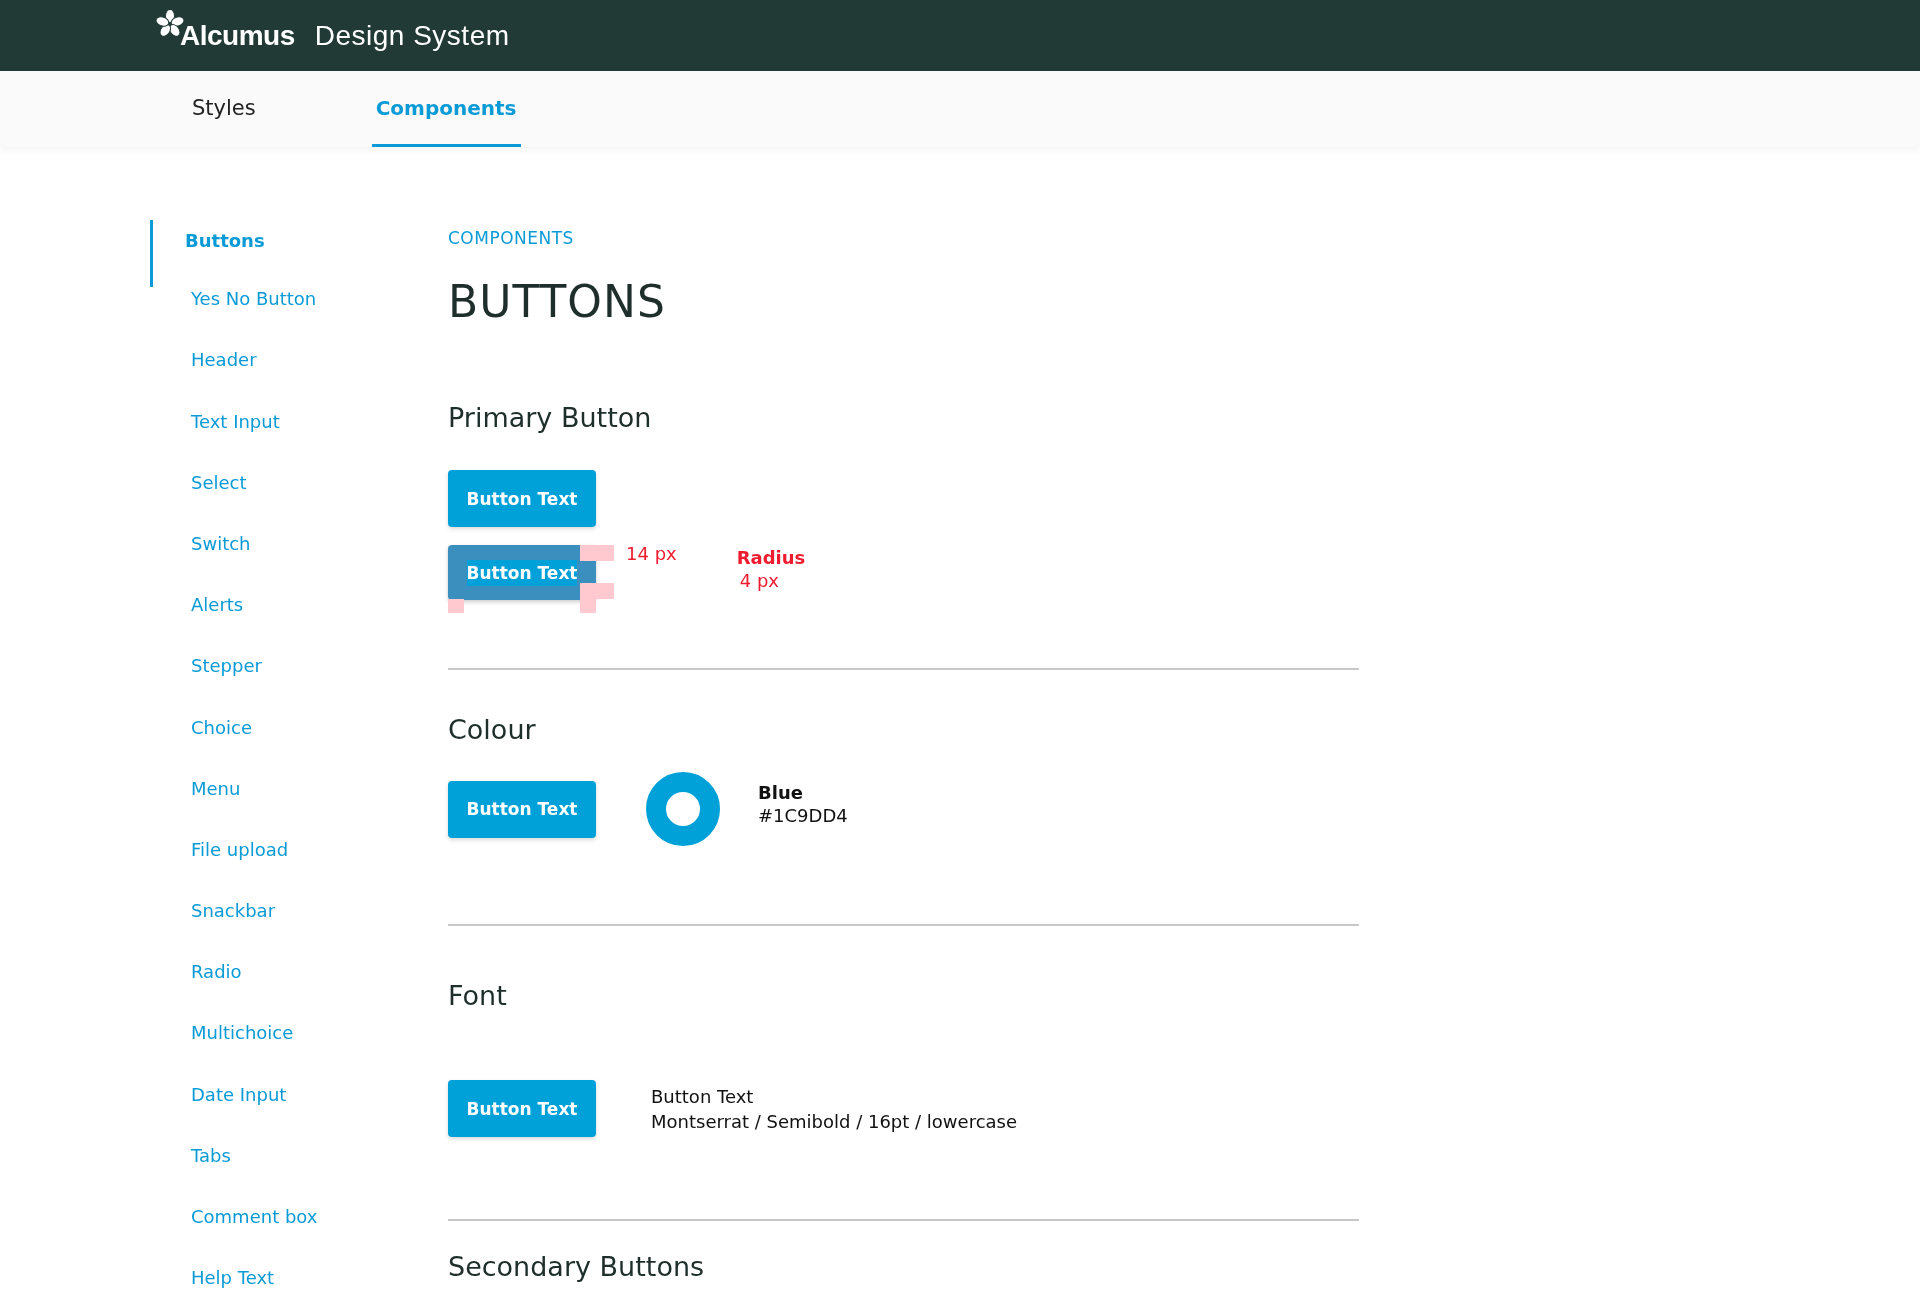 The height and width of the screenshot is (1290, 1920). What do you see at coordinates (771, 557) in the screenshot?
I see `radius-annotation-label: Radius` at bounding box center [771, 557].